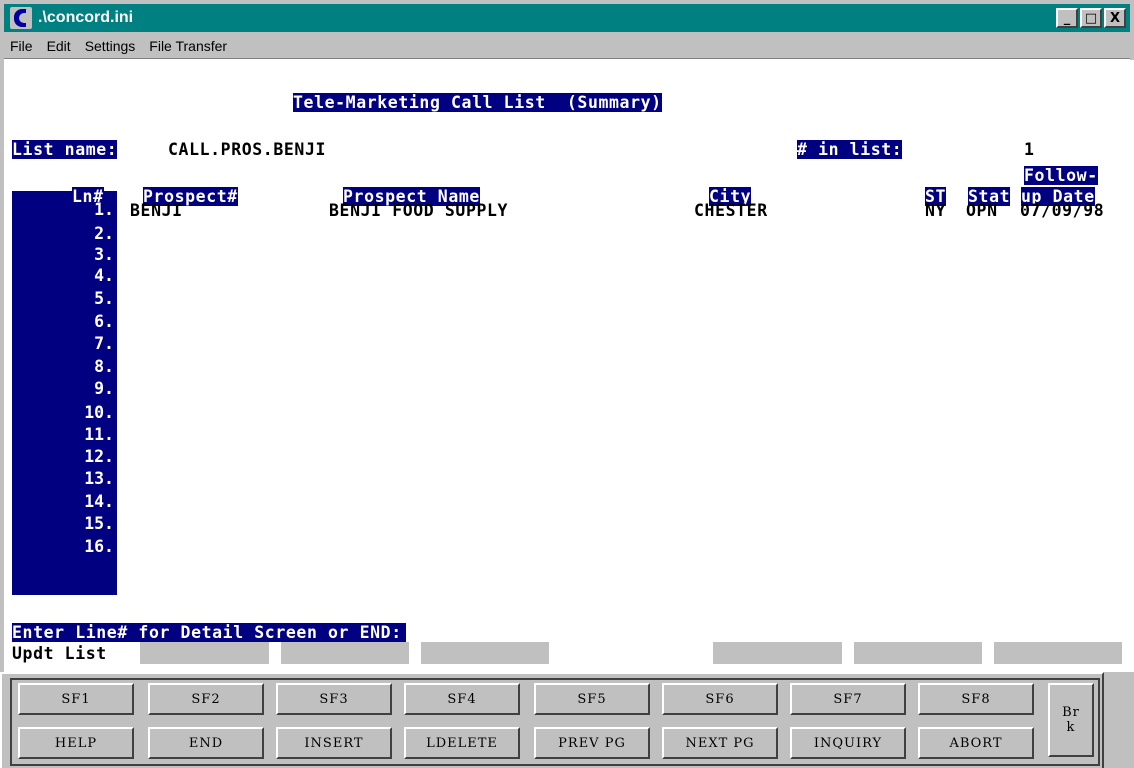  I want to click on line-number: 2., so click(64, 233).